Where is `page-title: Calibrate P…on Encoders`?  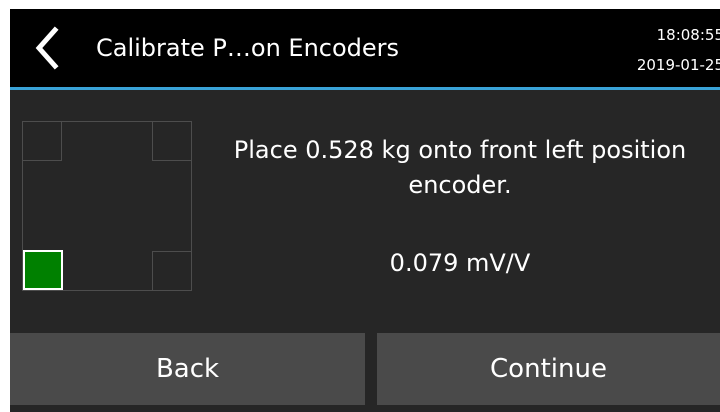 page-title: Calibrate P…on Encoders is located at coordinates (248, 48).